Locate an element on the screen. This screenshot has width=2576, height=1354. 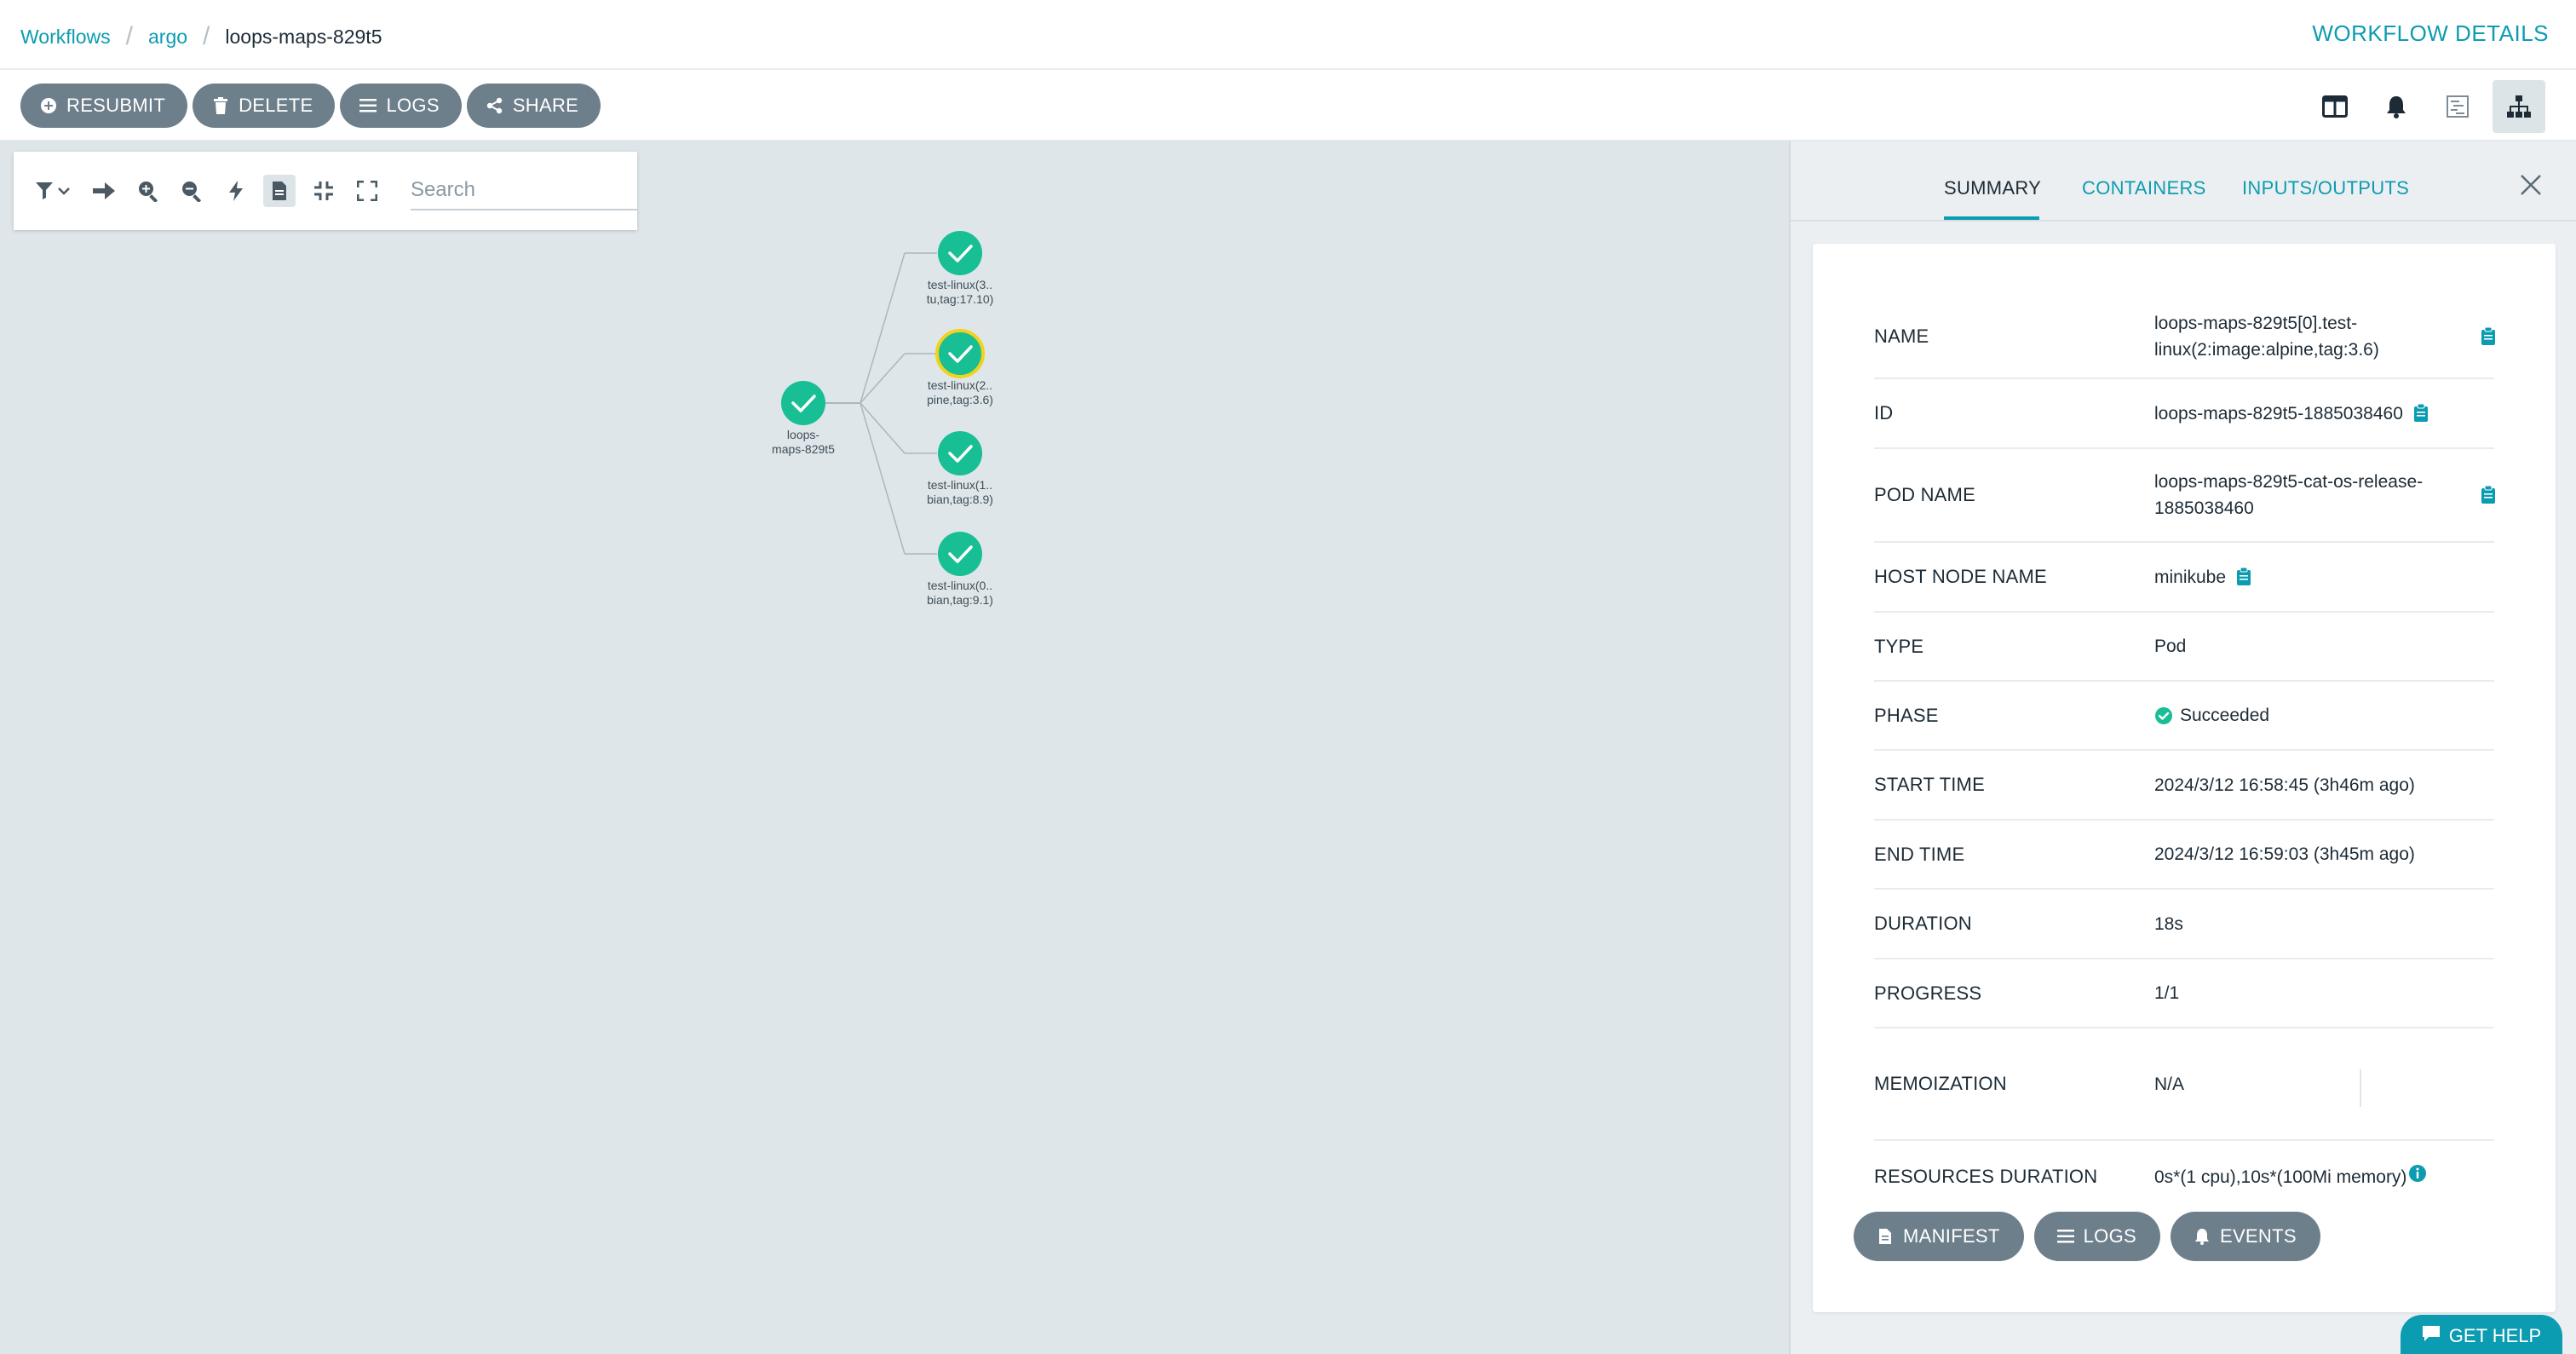
breadcrumb-workflows: Workflows is located at coordinates (65, 37).